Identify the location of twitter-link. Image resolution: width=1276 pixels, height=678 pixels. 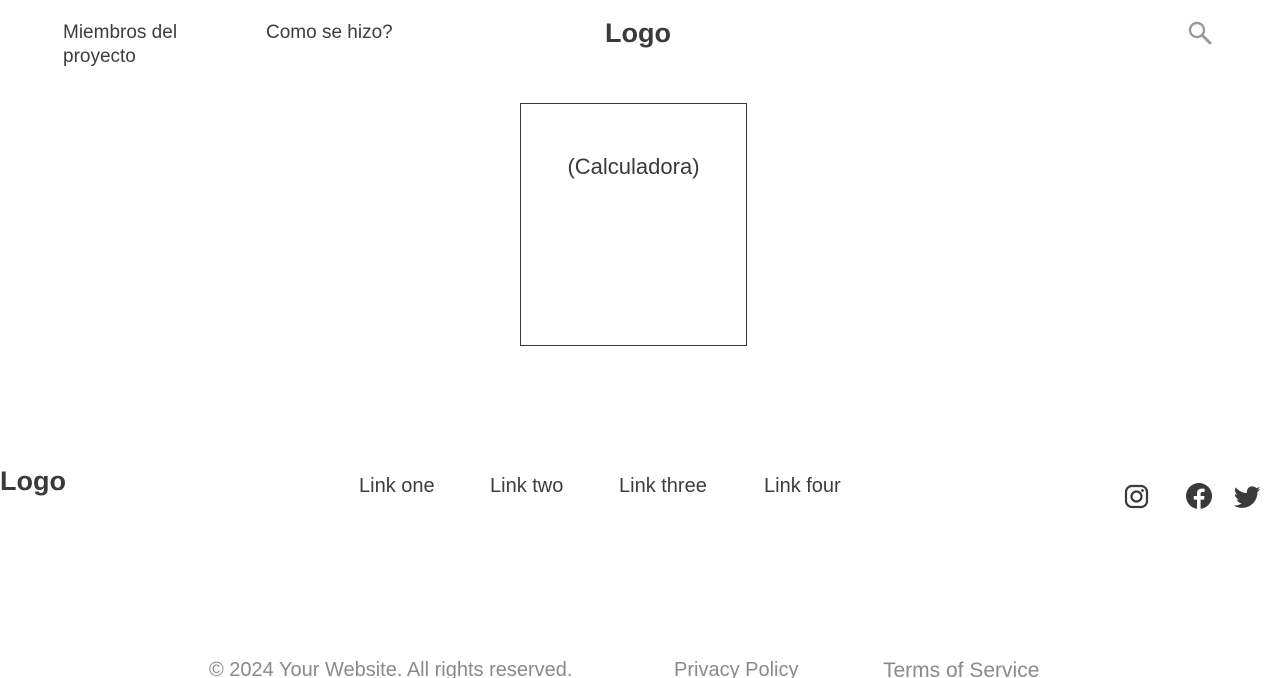
(1248, 497).